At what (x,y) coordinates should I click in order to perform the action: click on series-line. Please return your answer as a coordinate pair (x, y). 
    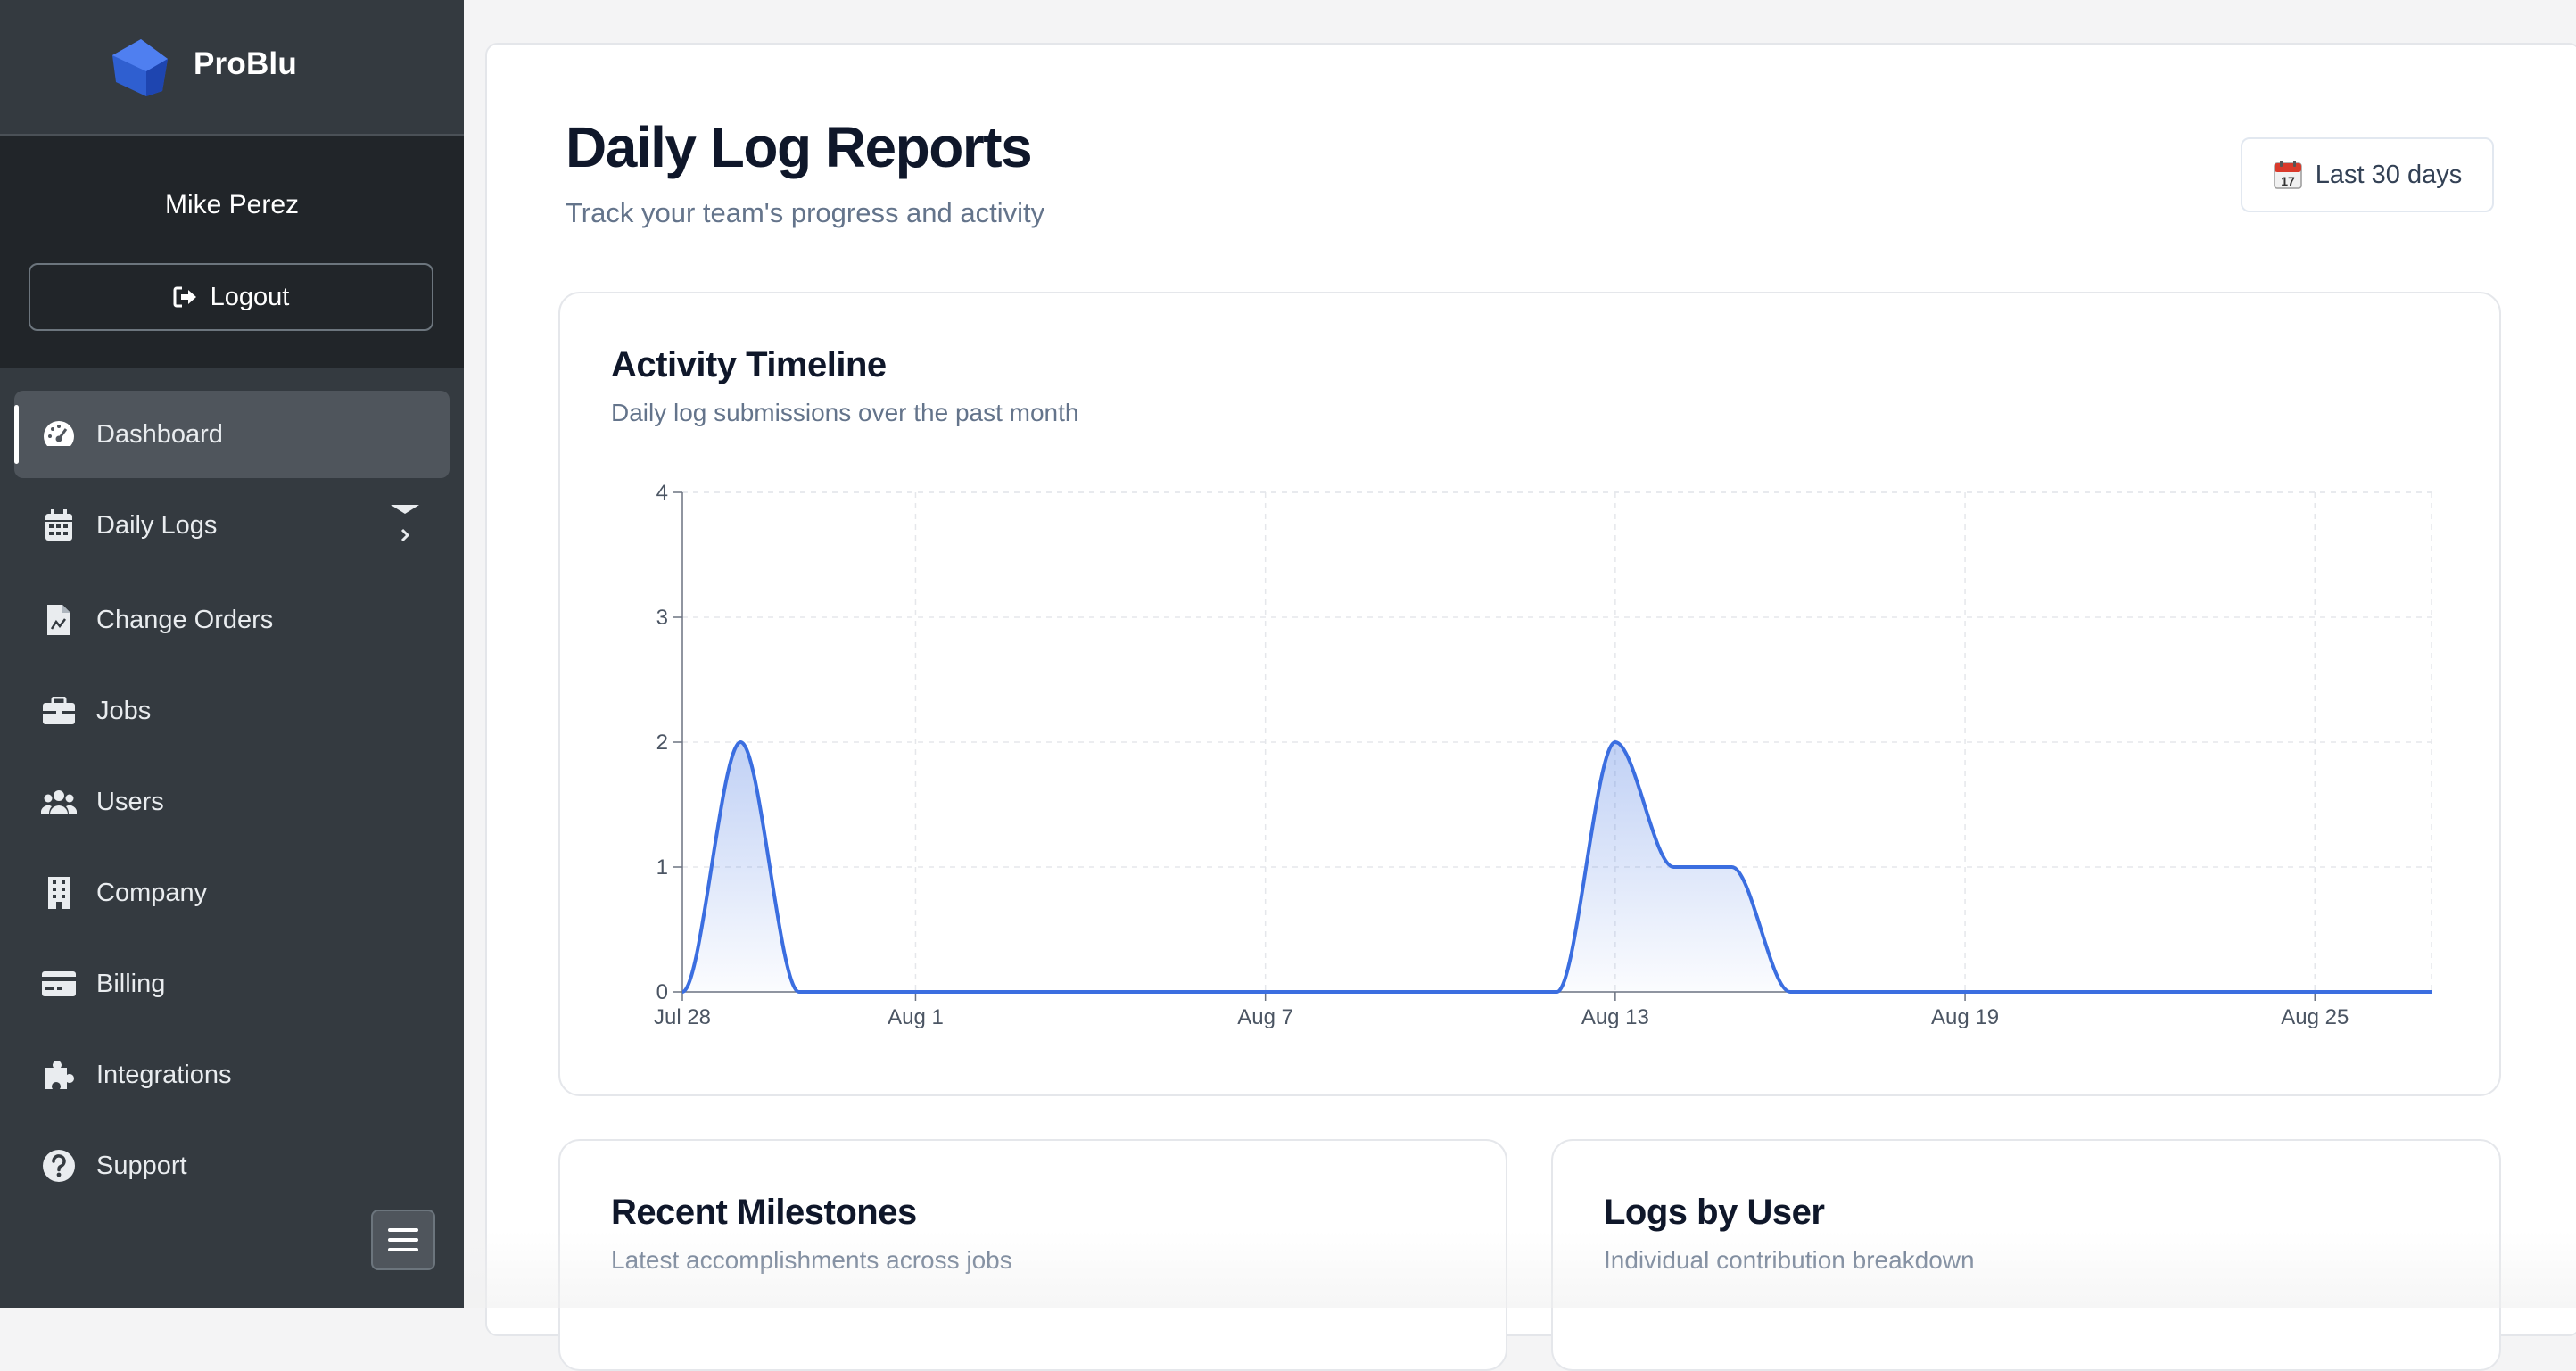
    Looking at the image, I should click on (1557, 867).